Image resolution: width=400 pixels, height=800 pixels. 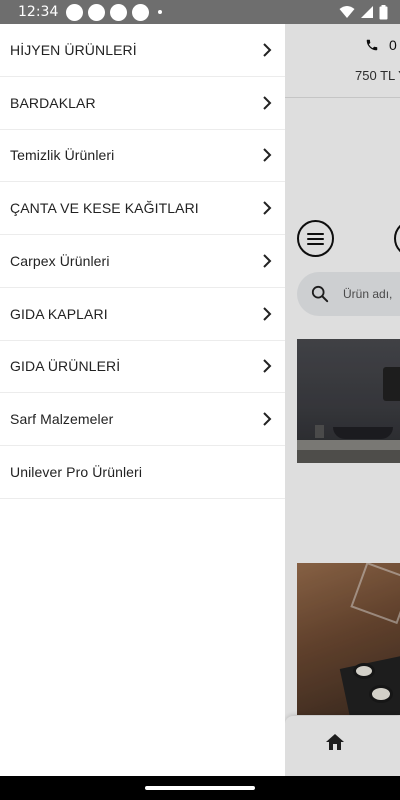 I want to click on status-icons, so click(x=363, y=12).